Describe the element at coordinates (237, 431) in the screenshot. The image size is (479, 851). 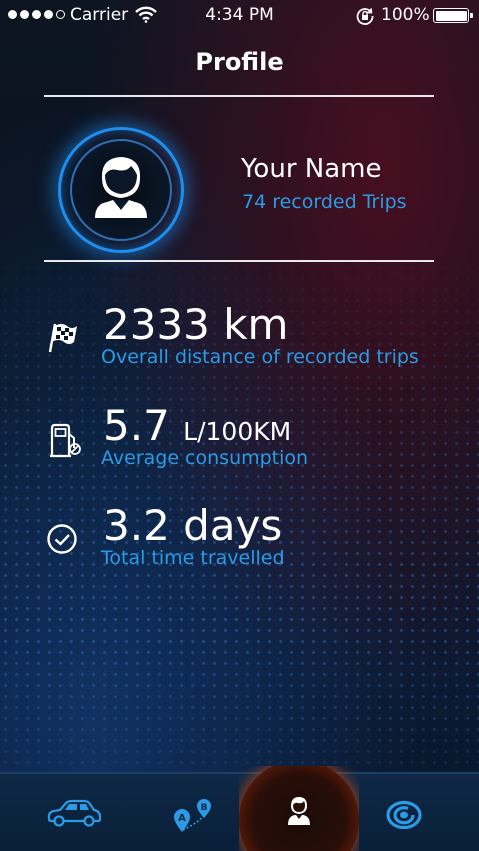
I see `consumption-unit: L/100KM` at that location.